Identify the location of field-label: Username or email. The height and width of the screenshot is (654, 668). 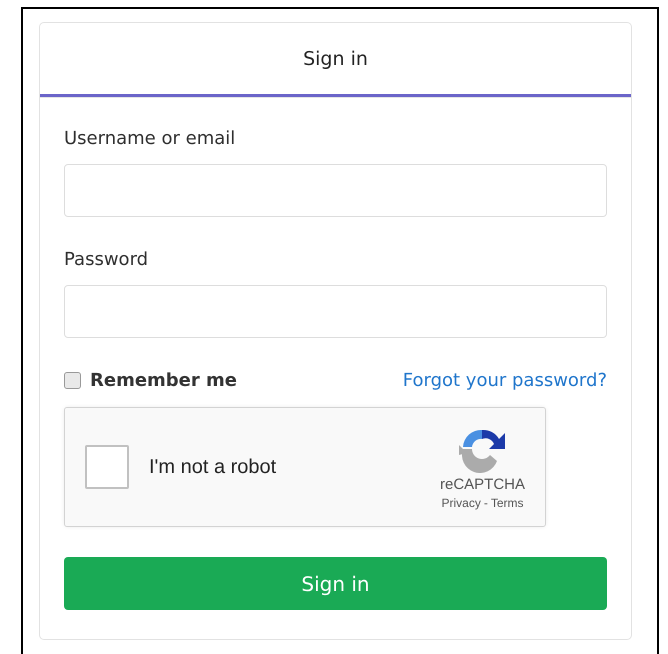
(150, 138).